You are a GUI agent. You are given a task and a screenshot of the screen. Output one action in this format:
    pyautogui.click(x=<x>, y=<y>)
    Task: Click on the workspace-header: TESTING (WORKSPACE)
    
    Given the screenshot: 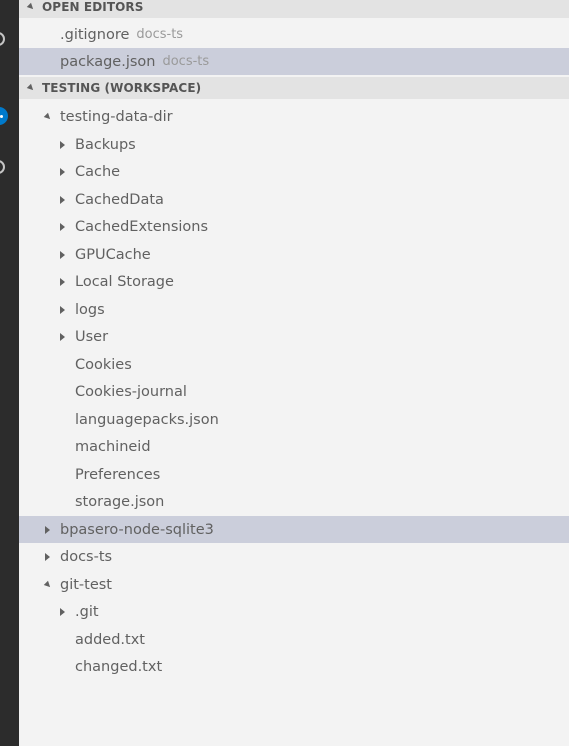 What is the action you would take?
    pyautogui.click(x=294, y=88)
    